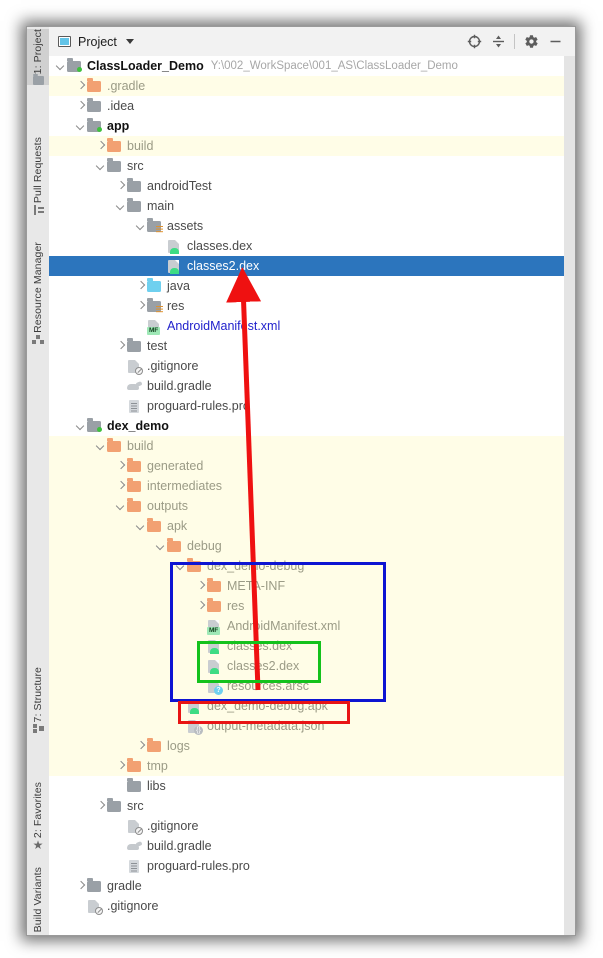 The image size is (603, 958). Describe the element at coordinates (306, 106) in the screenshot. I see `tree-row: .idea` at that location.